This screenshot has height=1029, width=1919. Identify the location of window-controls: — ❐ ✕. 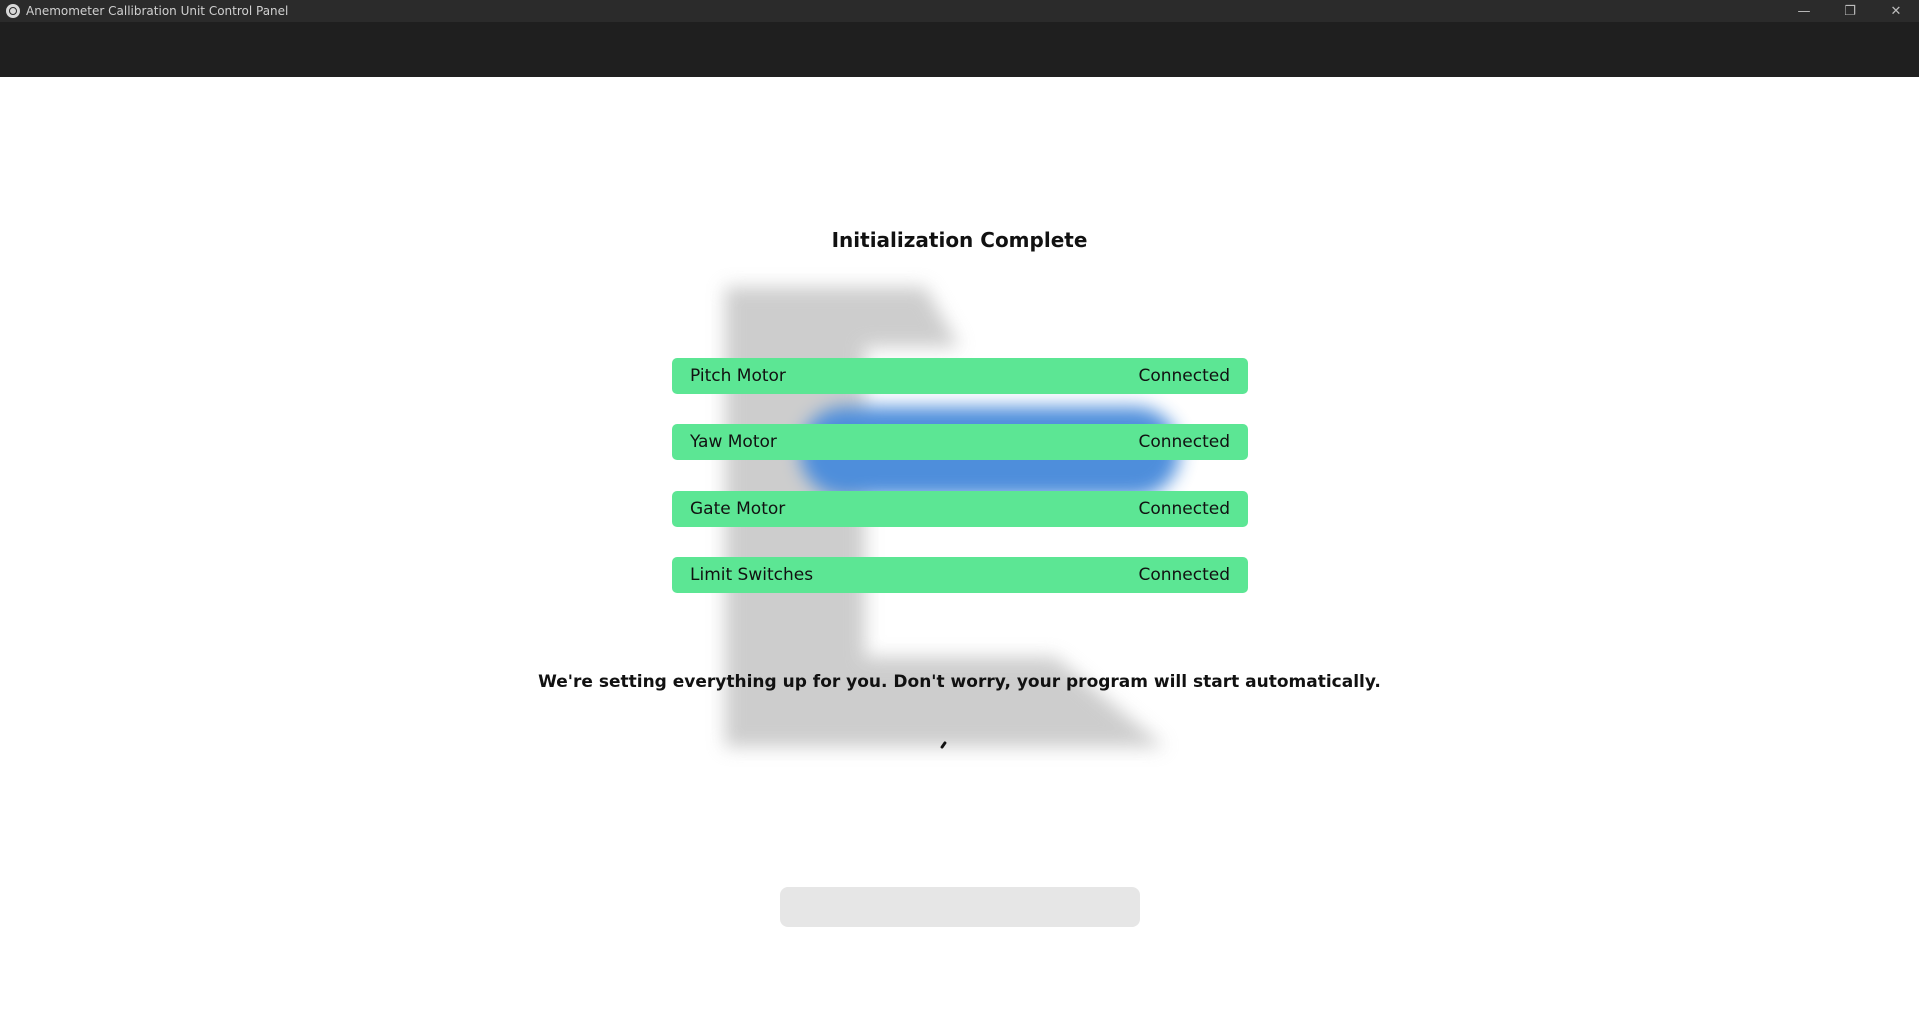
(1850, 11).